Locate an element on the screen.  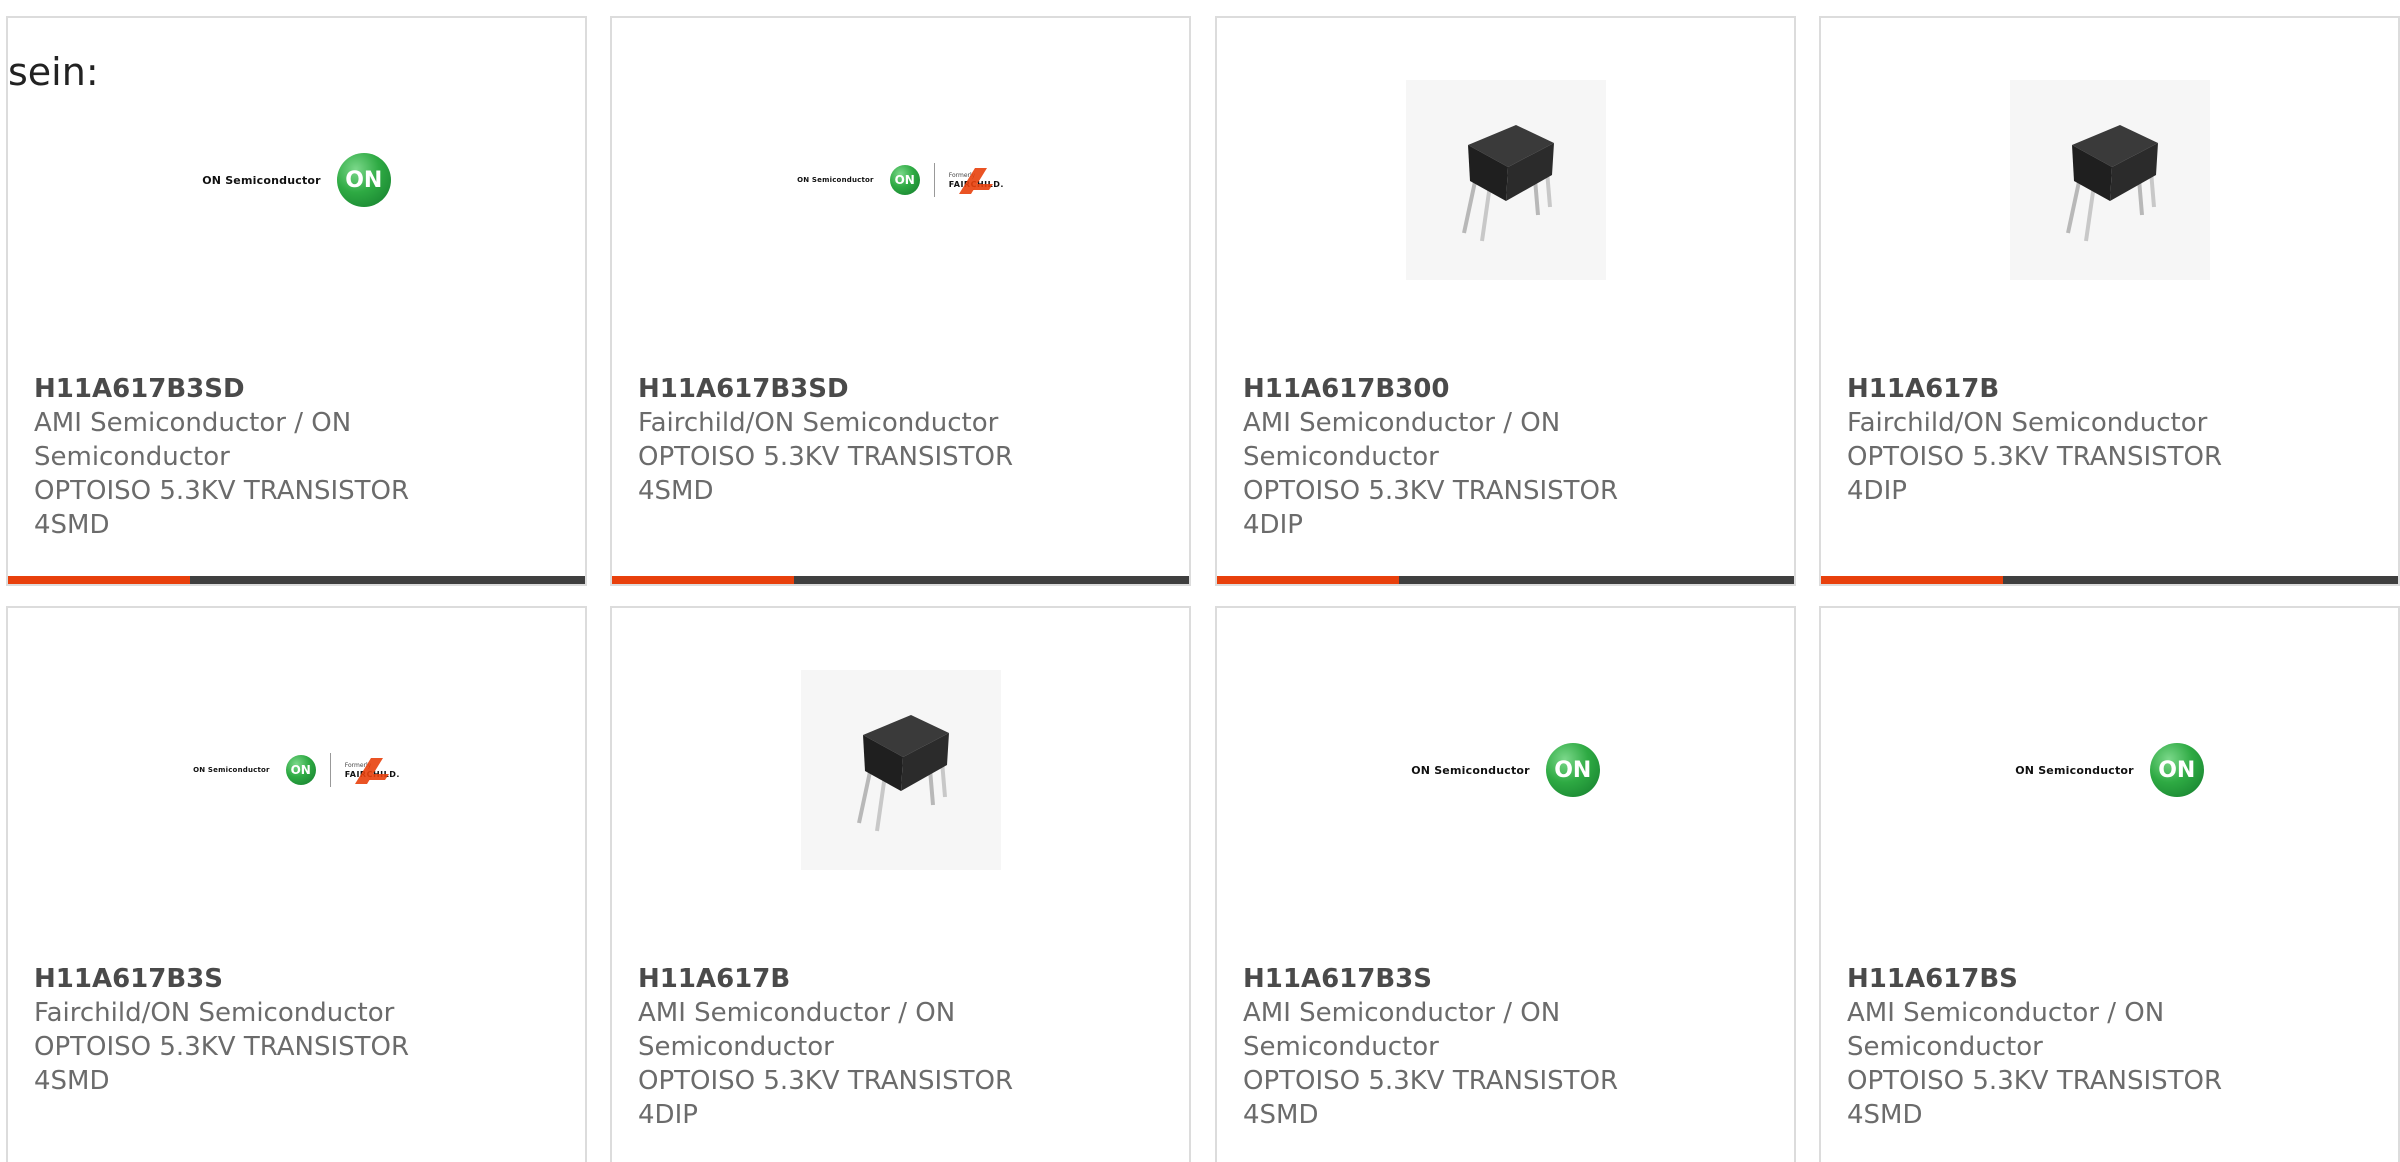
part-number-link: H11A617B300 is located at coordinates (1505, 389).